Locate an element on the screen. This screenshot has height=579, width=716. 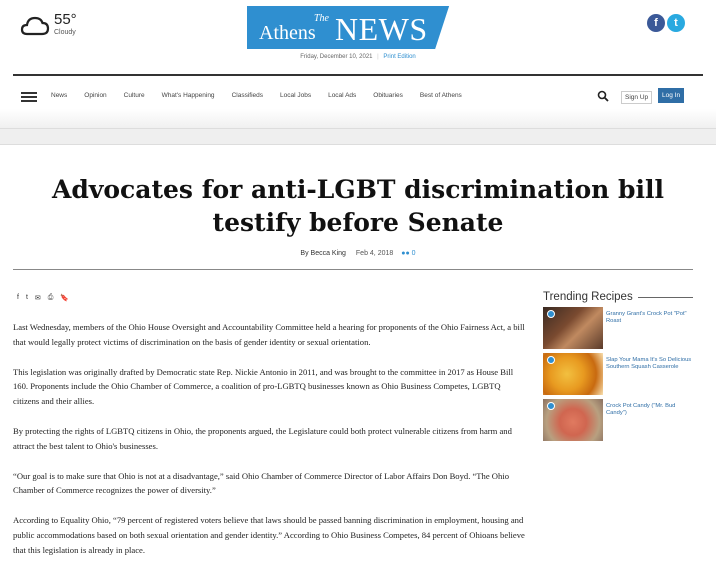
nav-item-culture: Culture is located at coordinates (134, 95).